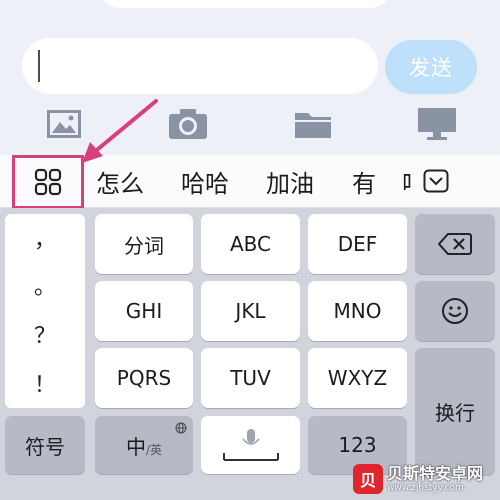  What do you see at coordinates (250, 378) in the screenshot?
I see `key-tuv: TUV` at bounding box center [250, 378].